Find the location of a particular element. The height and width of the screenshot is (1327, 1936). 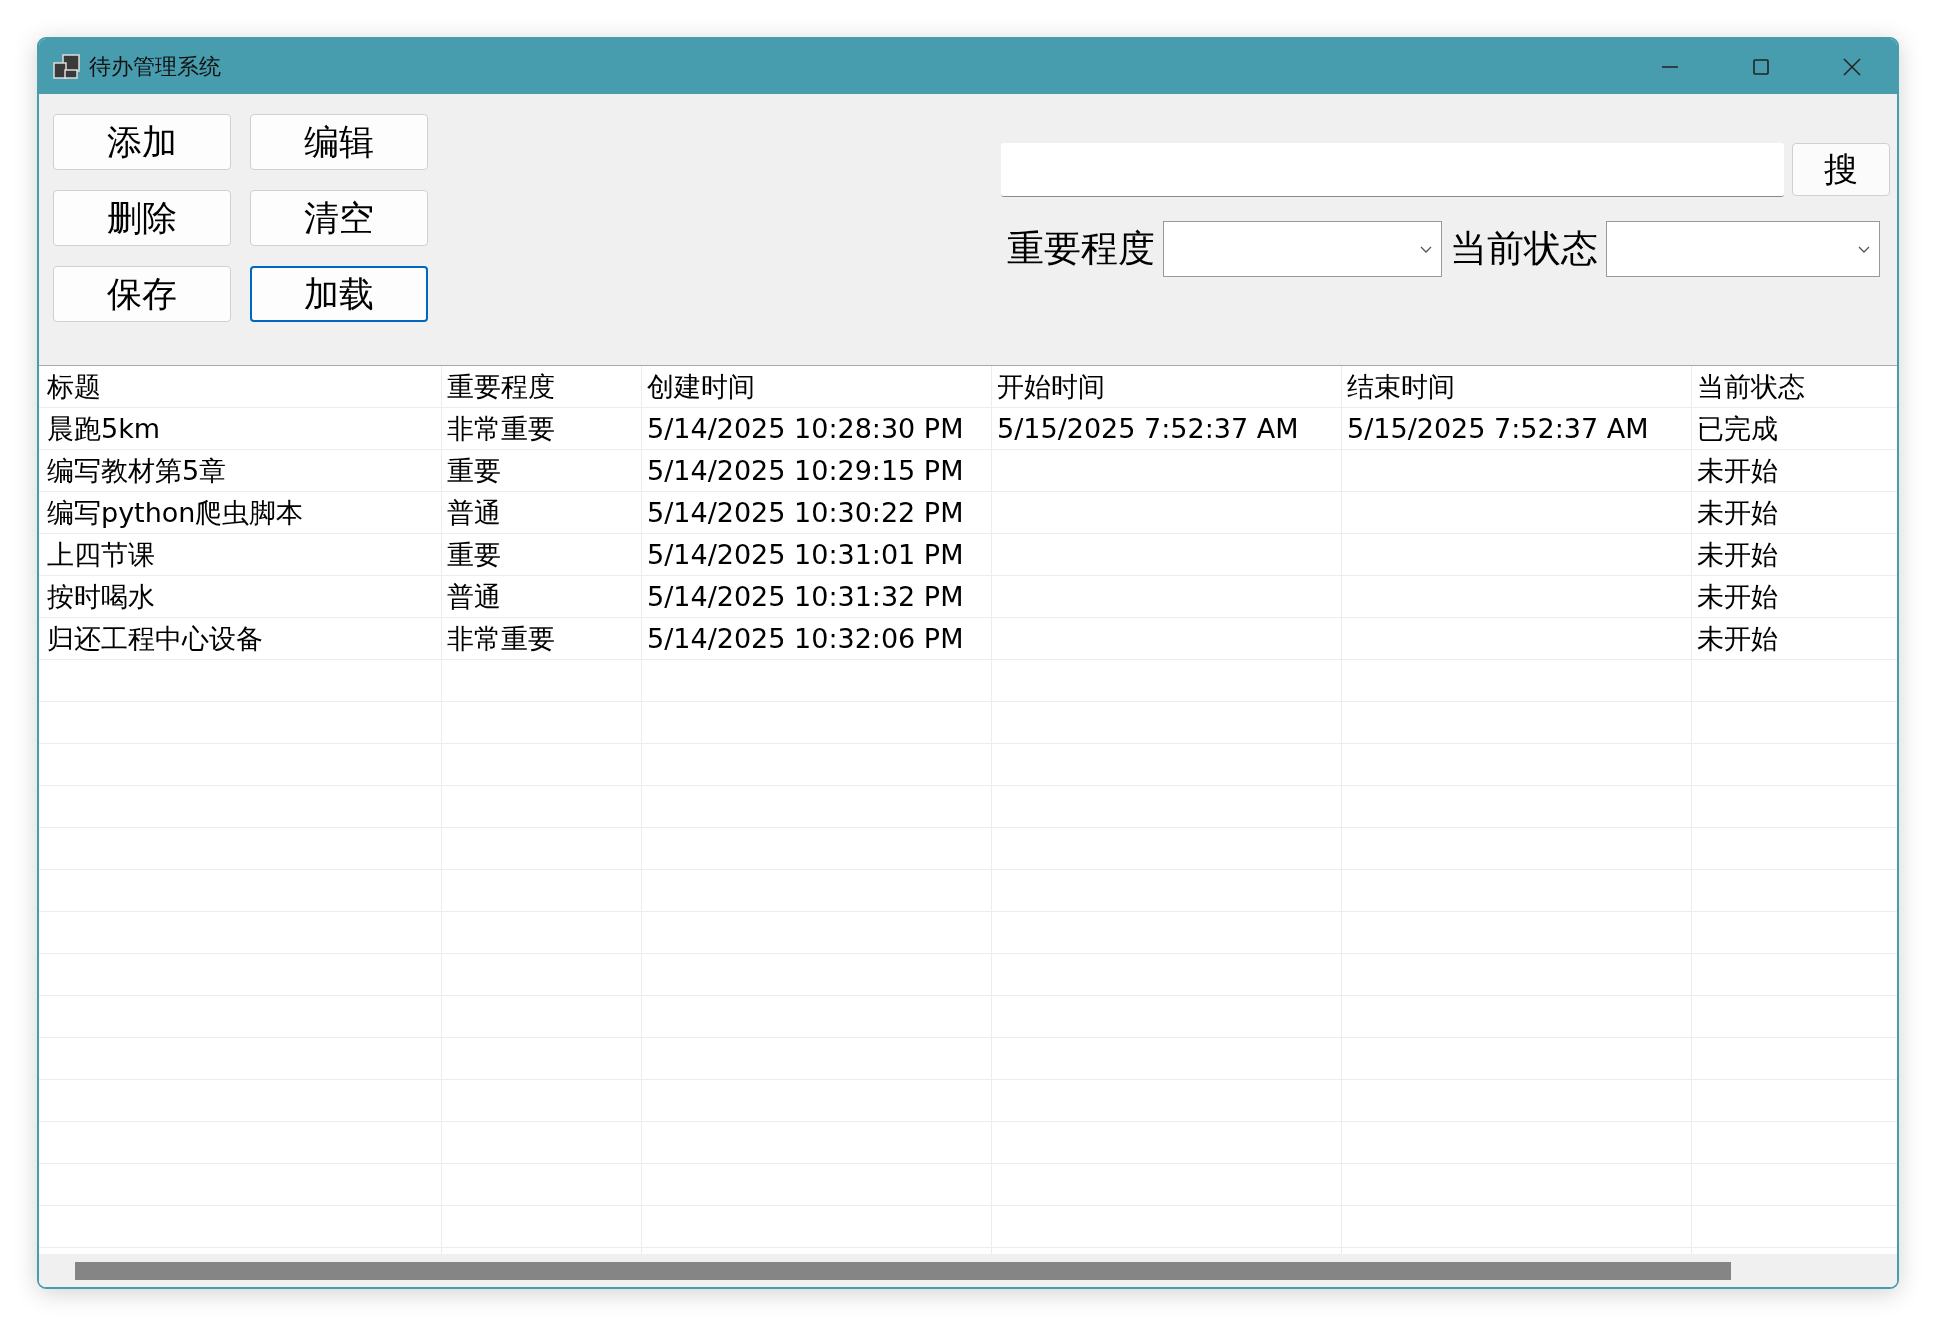

table-cell-text: 5/14/2025 10:31:01 PM is located at coordinates (805, 555).